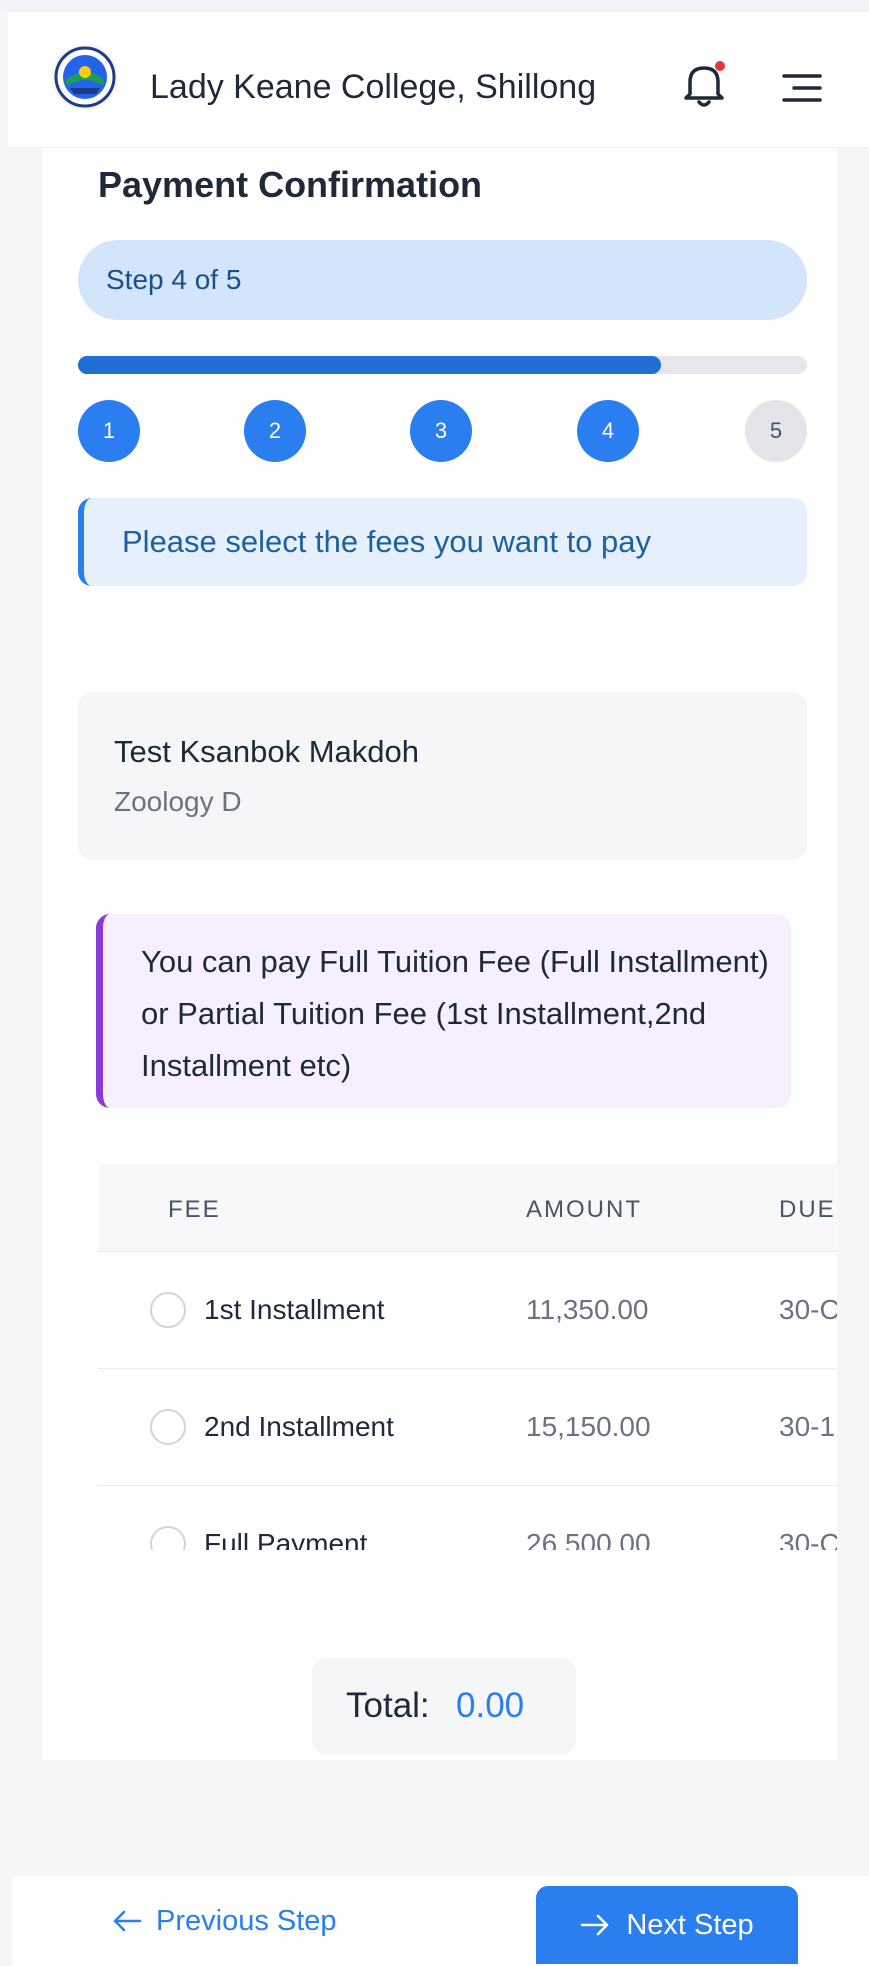 Image resolution: width=869 pixels, height=1966 pixels. What do you see at coordinates (442, 280) in the screenshot?
I see `step-indicator: Step 4 of 5` at bounding box center [442, 280].